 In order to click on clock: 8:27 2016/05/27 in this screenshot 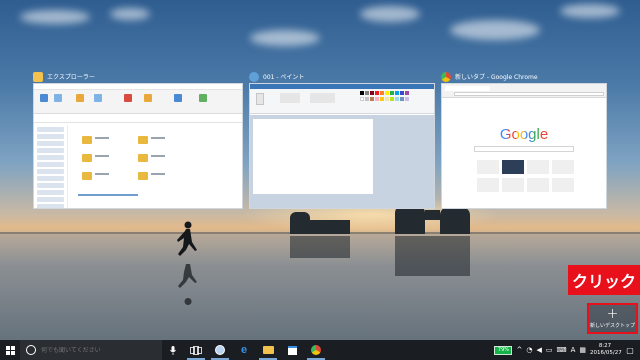, I will do `click(606, 350)`.